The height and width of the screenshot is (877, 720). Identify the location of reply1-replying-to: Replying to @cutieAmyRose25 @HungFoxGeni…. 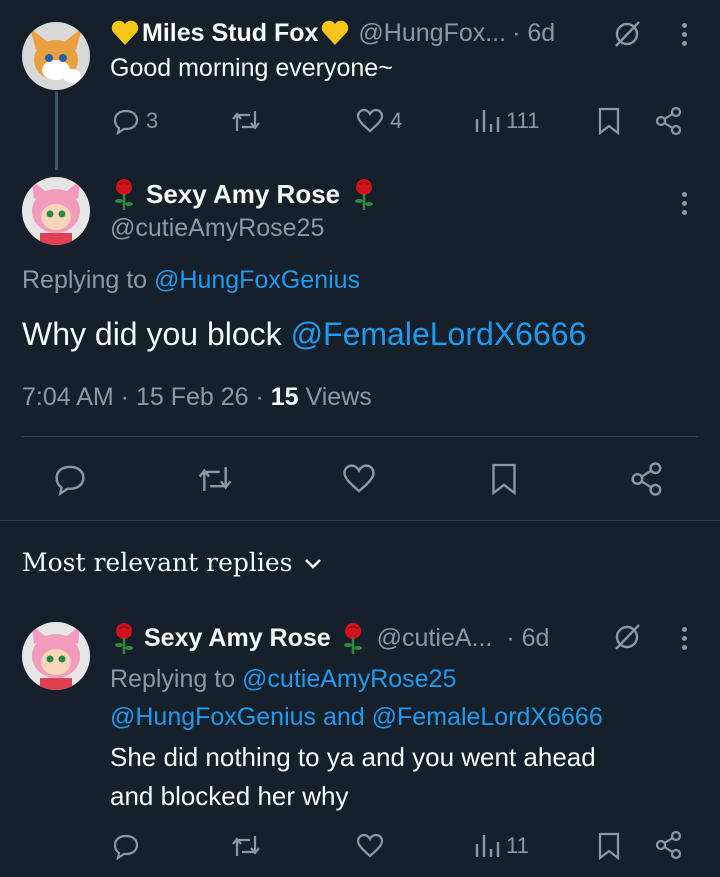
(356, 698).